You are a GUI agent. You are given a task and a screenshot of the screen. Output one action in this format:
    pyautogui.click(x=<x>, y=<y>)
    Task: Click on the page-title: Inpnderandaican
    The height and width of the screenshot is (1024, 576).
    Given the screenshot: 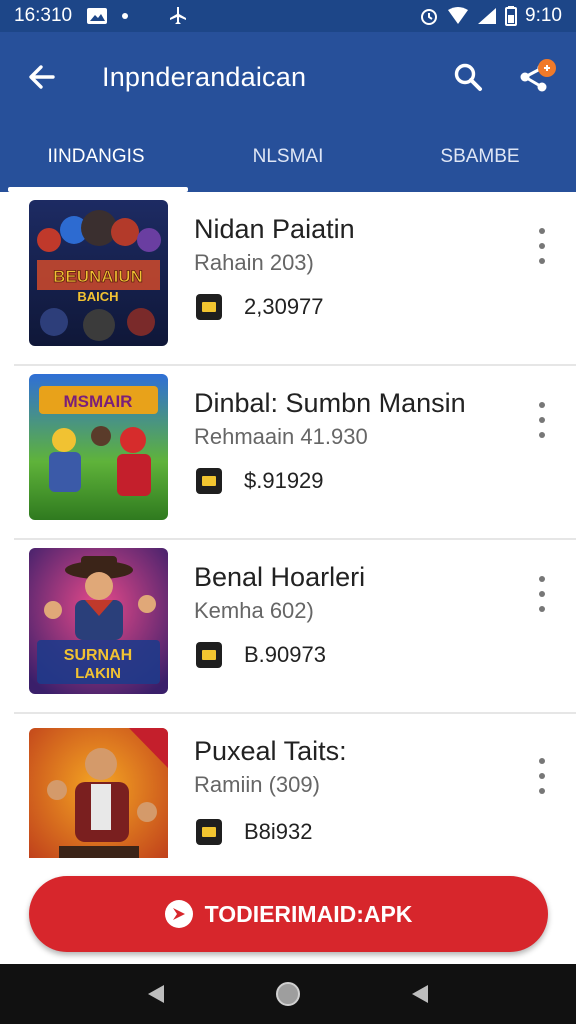 What is the action you would take?
    pyautogui.click(x=204, y=76)
    